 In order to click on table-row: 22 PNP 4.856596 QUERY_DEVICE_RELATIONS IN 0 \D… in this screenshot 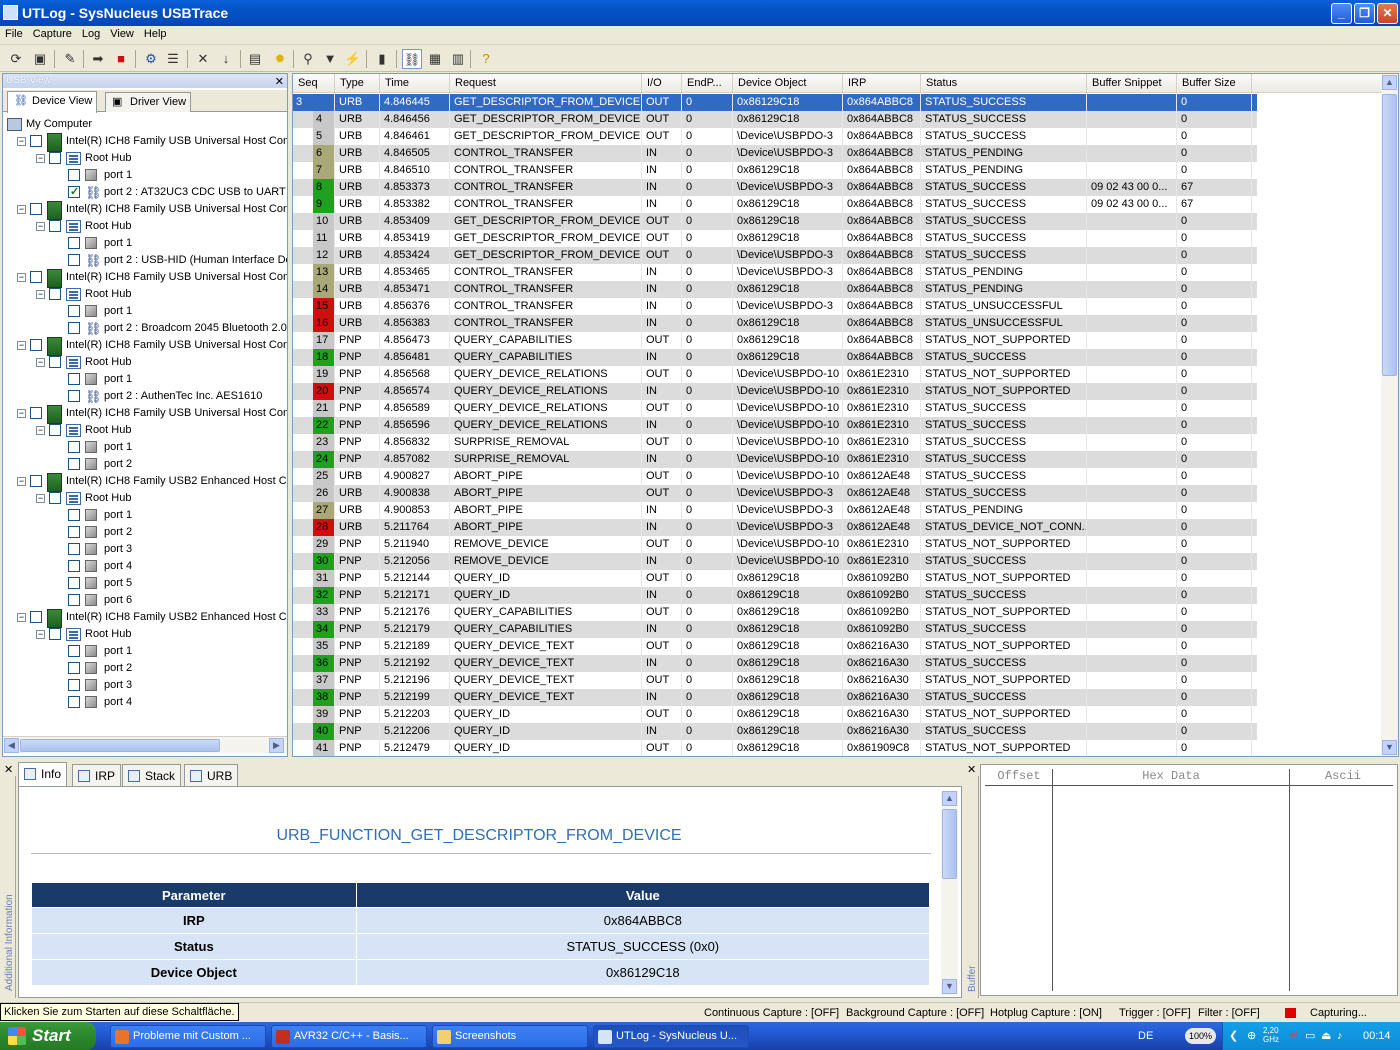, I will do `click(775, 425)`.